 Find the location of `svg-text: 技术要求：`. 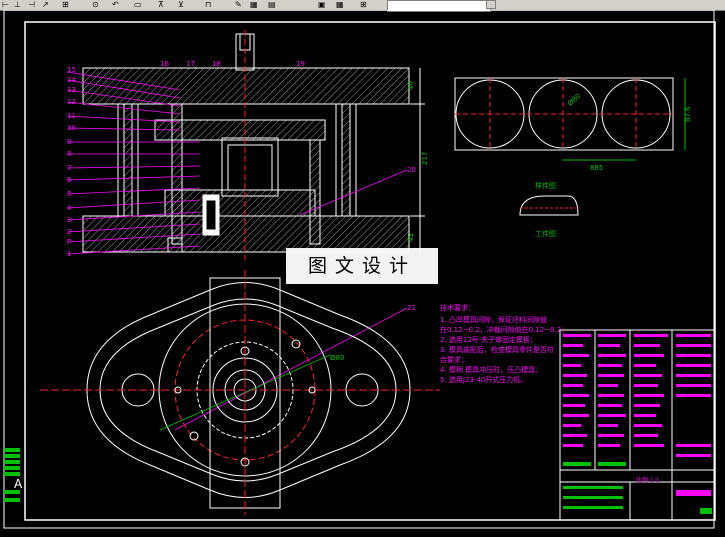

svg-text: 技术要求： is located at coordinates (457, 307).